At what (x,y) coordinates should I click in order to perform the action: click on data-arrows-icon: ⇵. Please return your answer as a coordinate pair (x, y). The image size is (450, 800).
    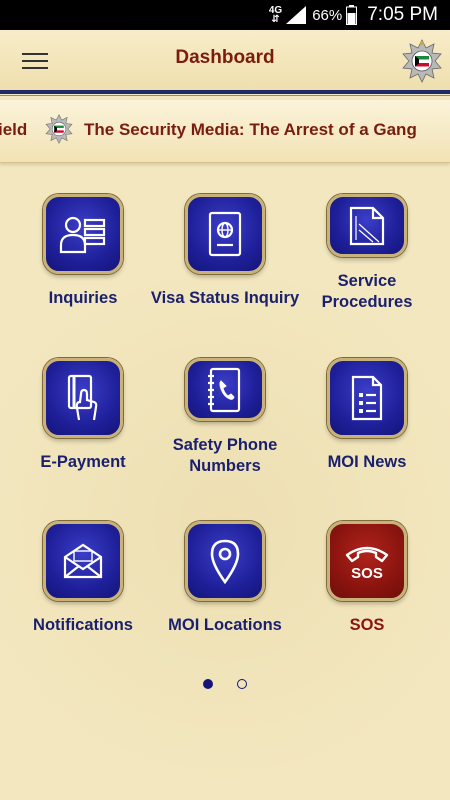
    Looking at the image, I should click on (275, 19).